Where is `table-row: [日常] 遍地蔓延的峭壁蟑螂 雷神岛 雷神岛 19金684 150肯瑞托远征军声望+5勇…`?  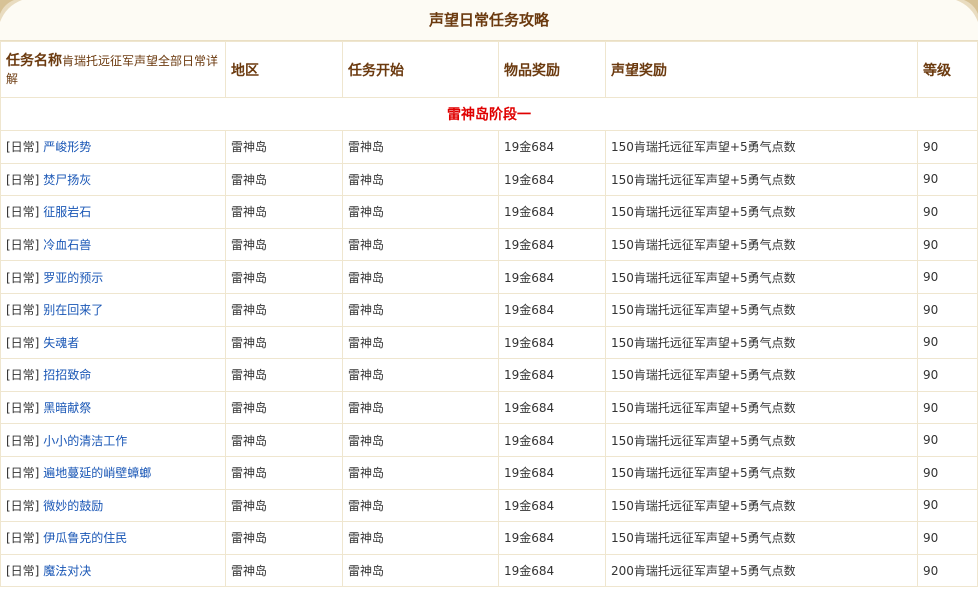 table-row: [日常] 遍地蔓延的峭壁蟑螂 雷神岛 雷神岛 19金684 150肯瑞托远征军声望+5勇… is located at coordinates (489, 472).